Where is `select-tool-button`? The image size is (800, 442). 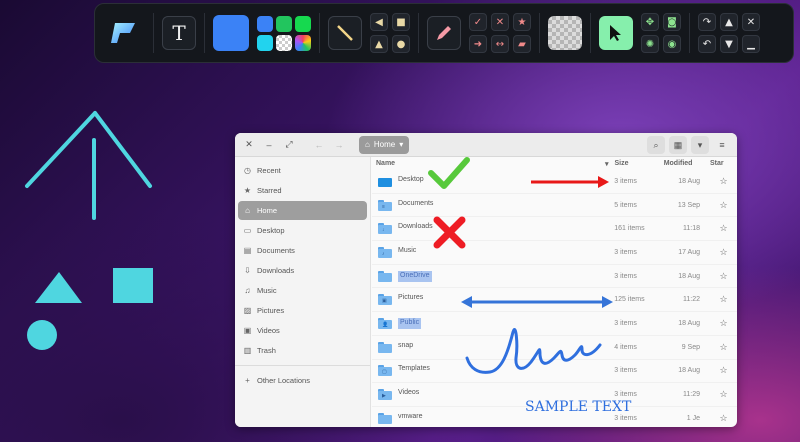
select-tool-button is located at coordinates (616, 33).